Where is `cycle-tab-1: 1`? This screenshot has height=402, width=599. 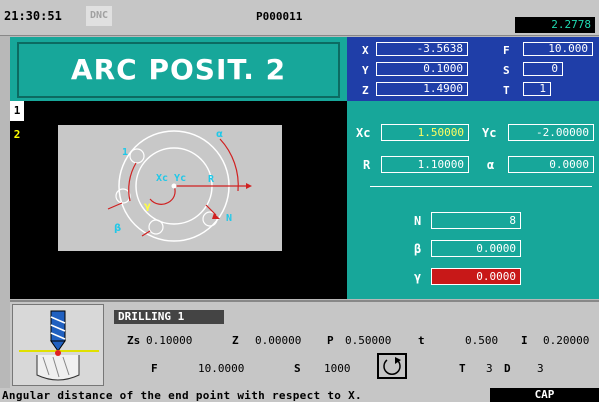 cycle-tab-1: 1 is located at coordinates (17, 111).